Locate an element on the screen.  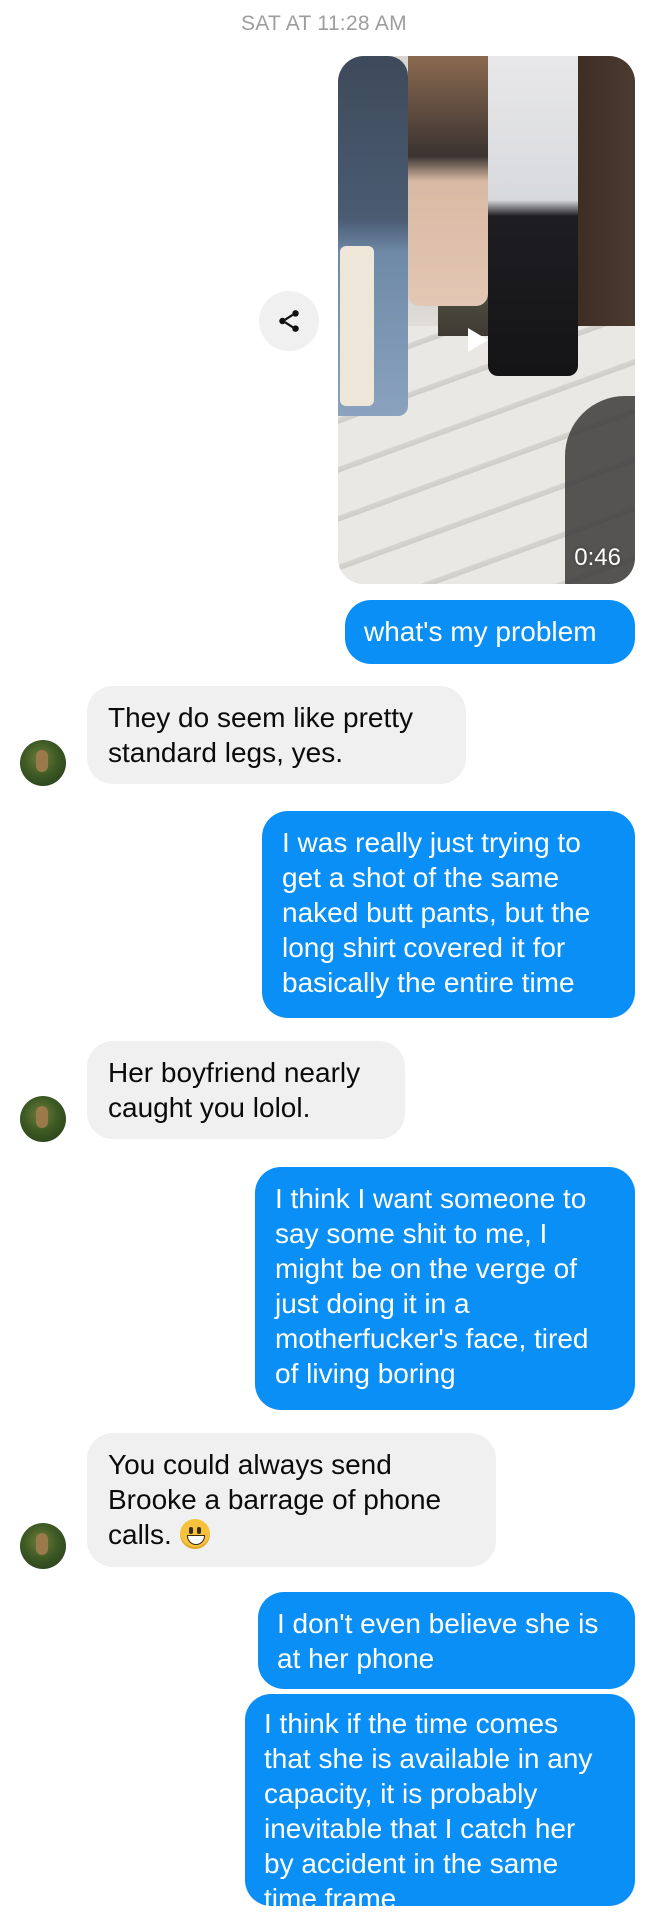
share-icon is located at coordinates (289, 321).